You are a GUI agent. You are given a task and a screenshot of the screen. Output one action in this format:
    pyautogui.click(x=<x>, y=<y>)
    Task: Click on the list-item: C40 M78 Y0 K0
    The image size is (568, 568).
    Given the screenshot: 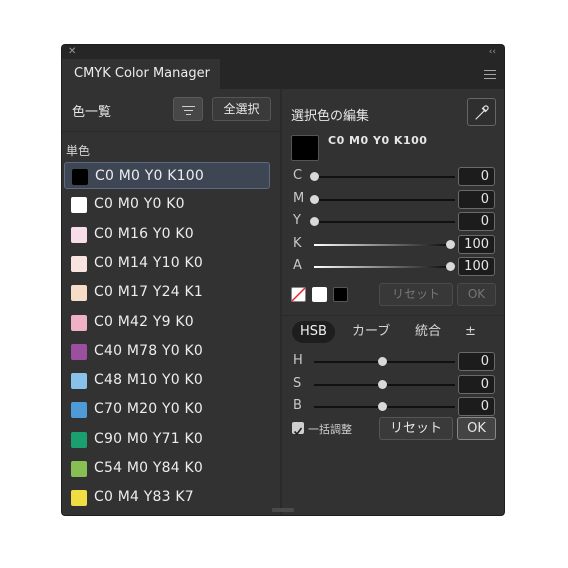 What is the action you would take?
    pyautogui.click(x=167, y=351)
    